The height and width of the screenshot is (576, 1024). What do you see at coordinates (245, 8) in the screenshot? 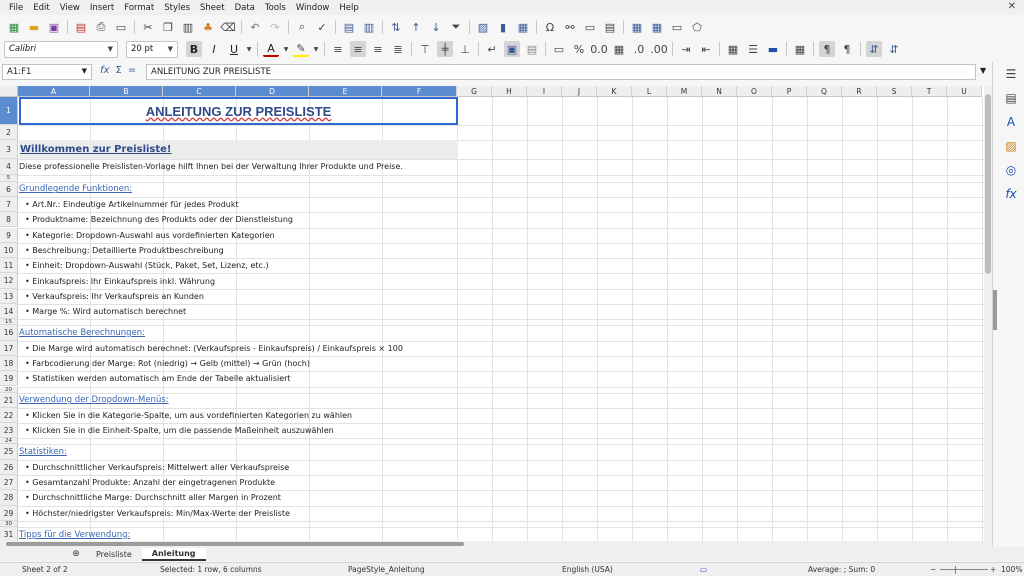
I see `menu-data: Data` at bounding box center [245, 8].